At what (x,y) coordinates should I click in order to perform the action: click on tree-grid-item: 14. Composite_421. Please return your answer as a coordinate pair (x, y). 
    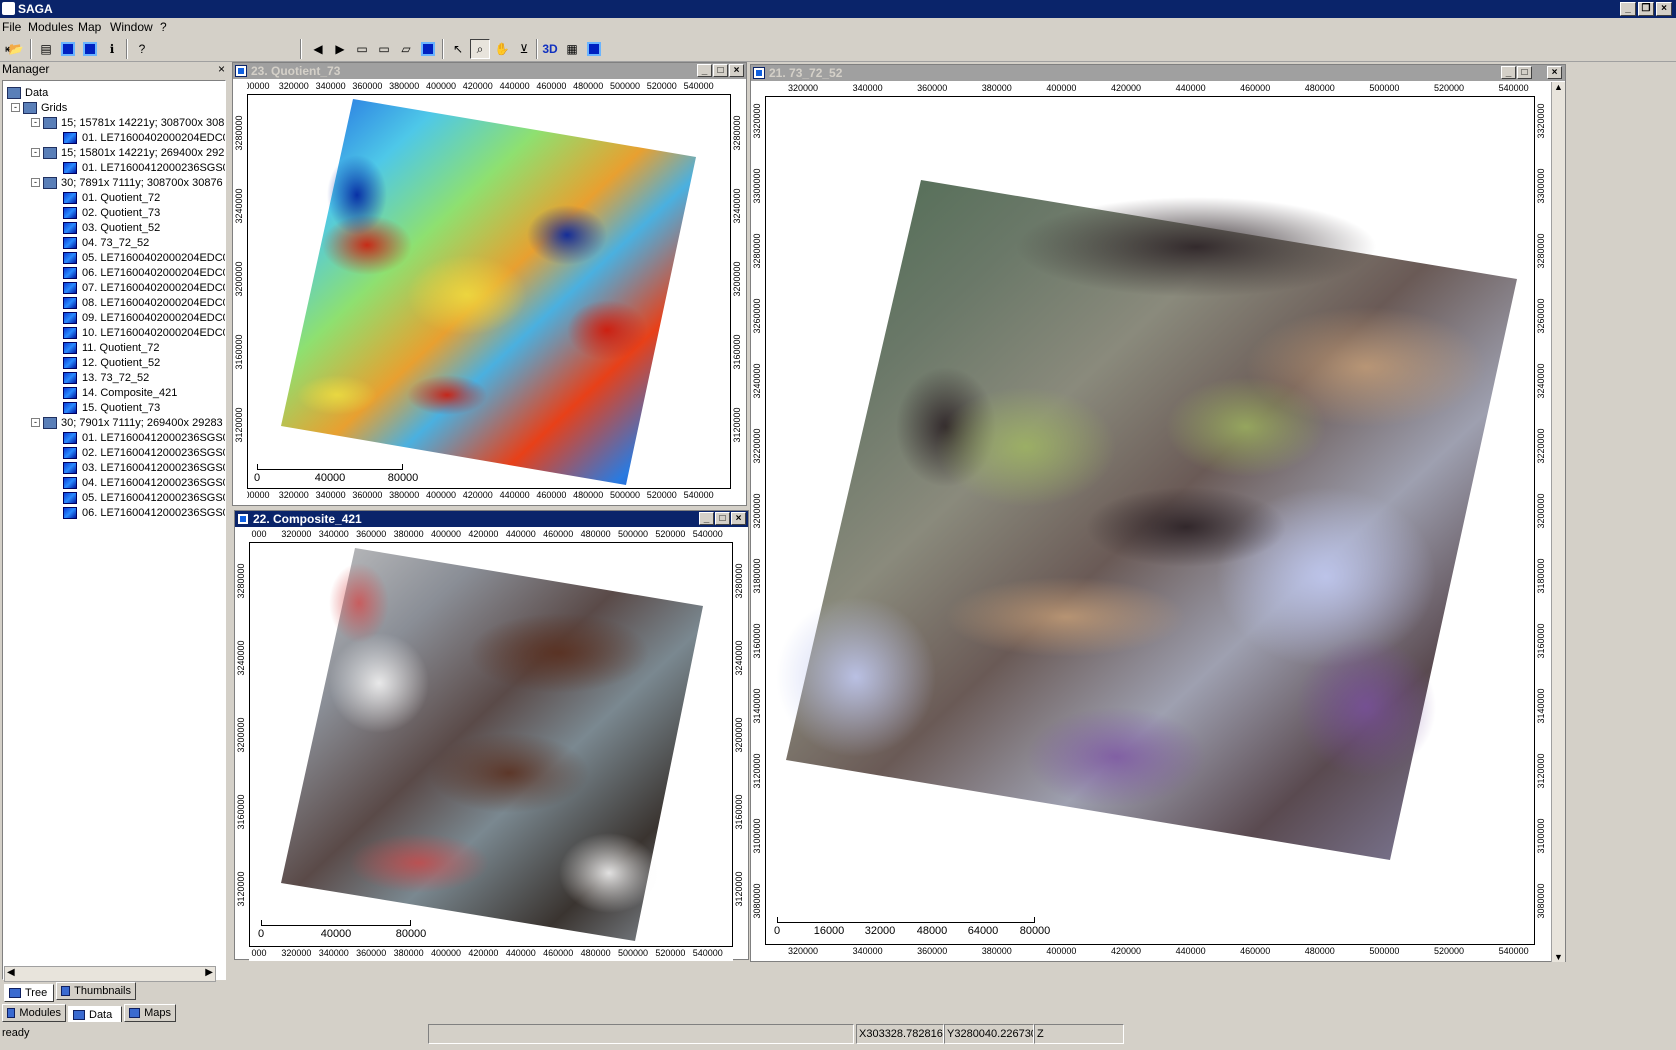
    Looking at the image, I should click on (120, 392).